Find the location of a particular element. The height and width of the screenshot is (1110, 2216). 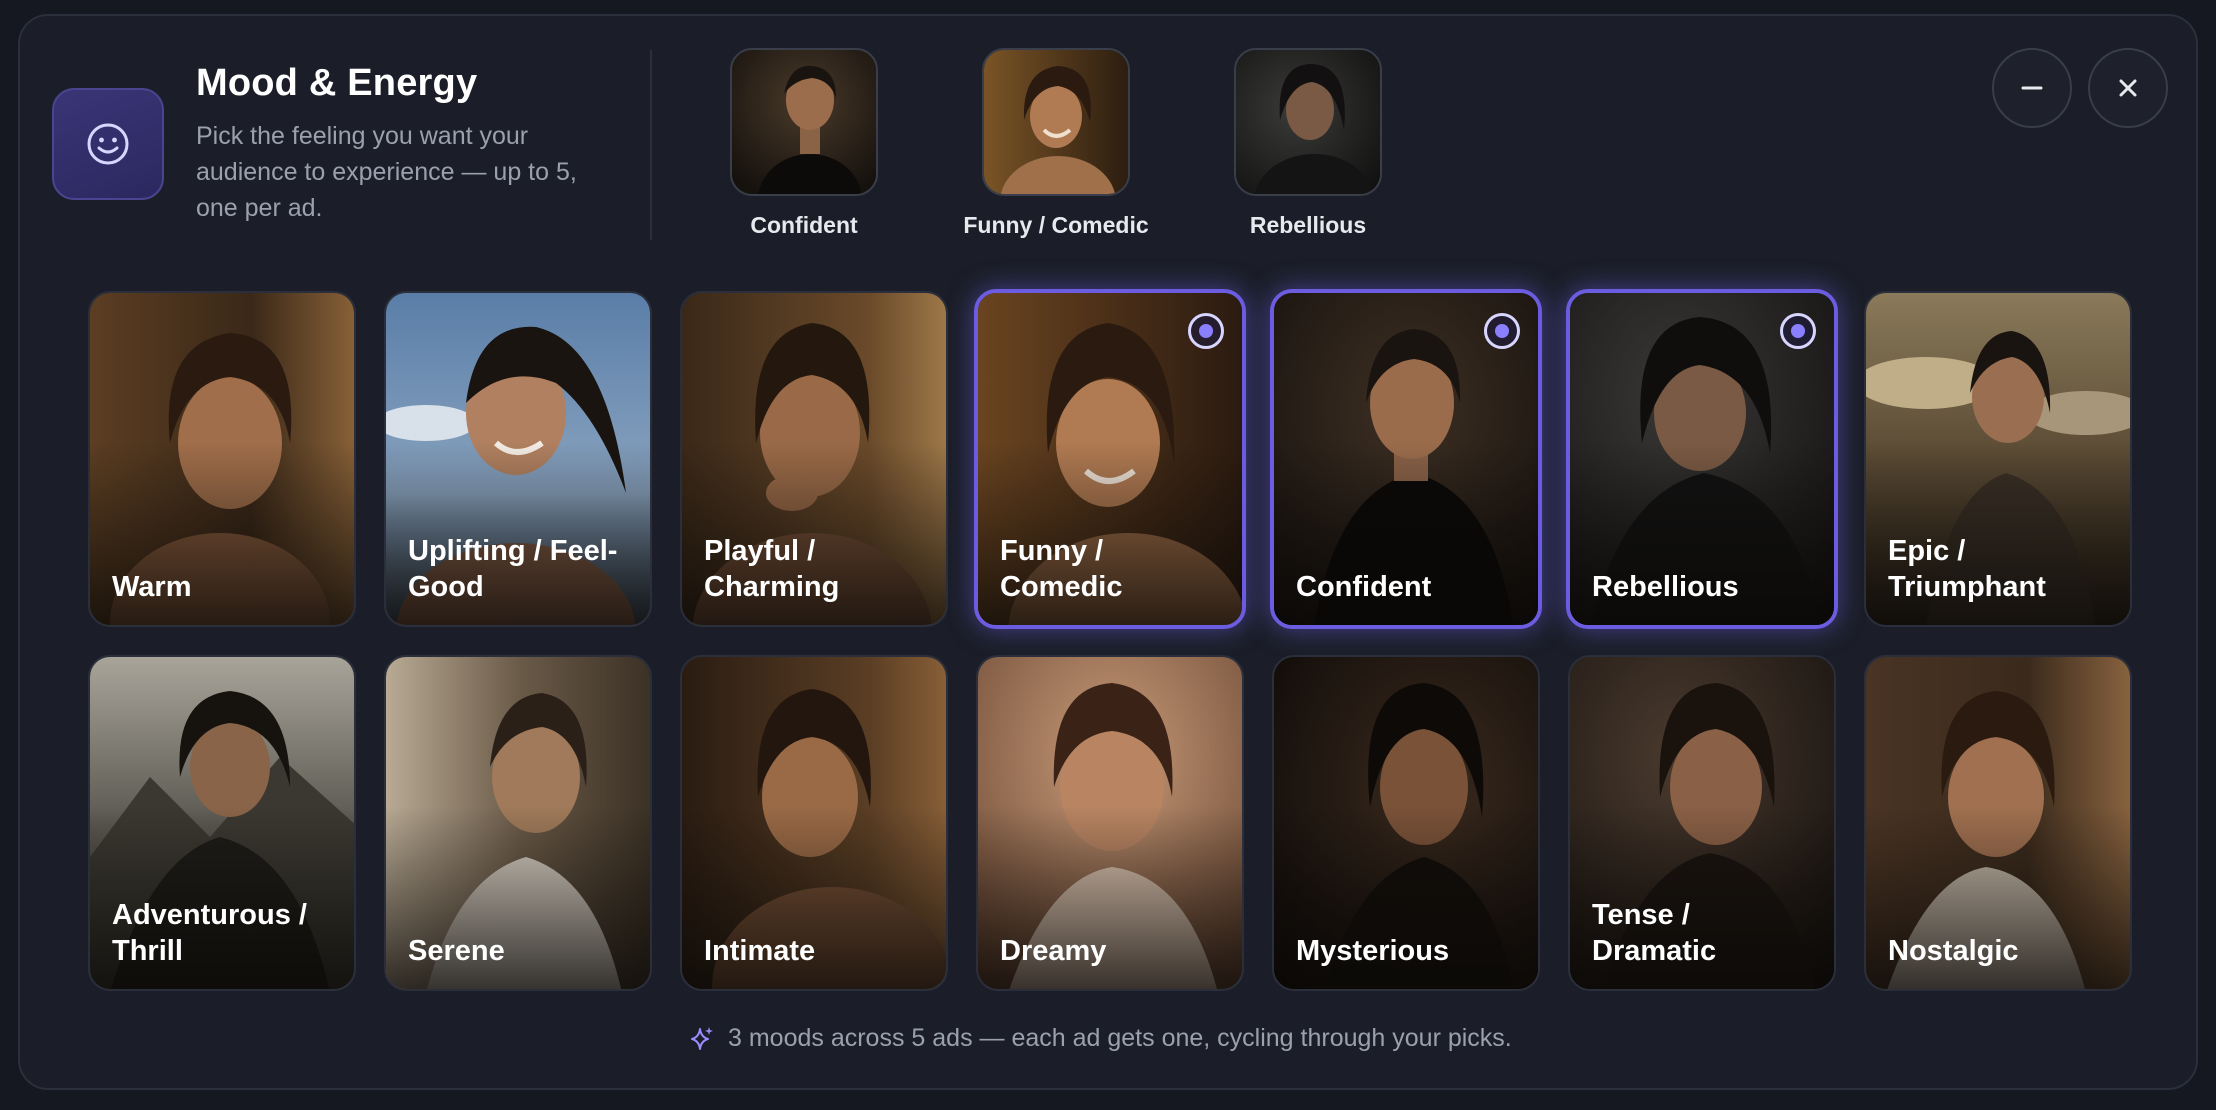

mood-card-label: Confident is located at coordinates (1364, 587).